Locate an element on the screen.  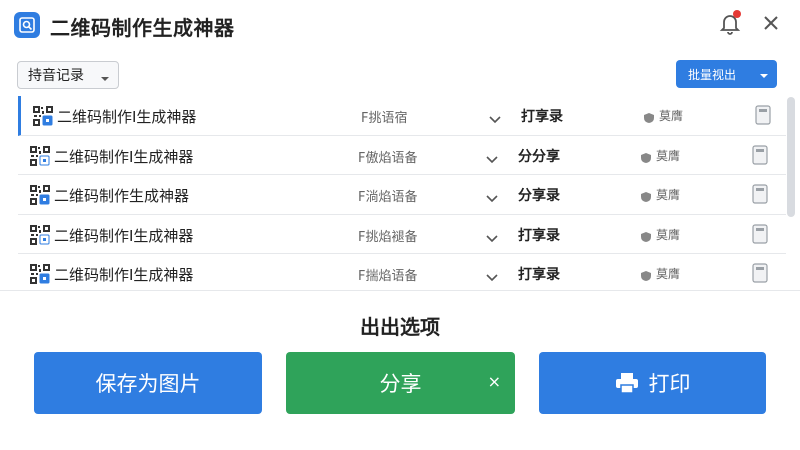
app-logo-icon is located at coordinates (27, 25).